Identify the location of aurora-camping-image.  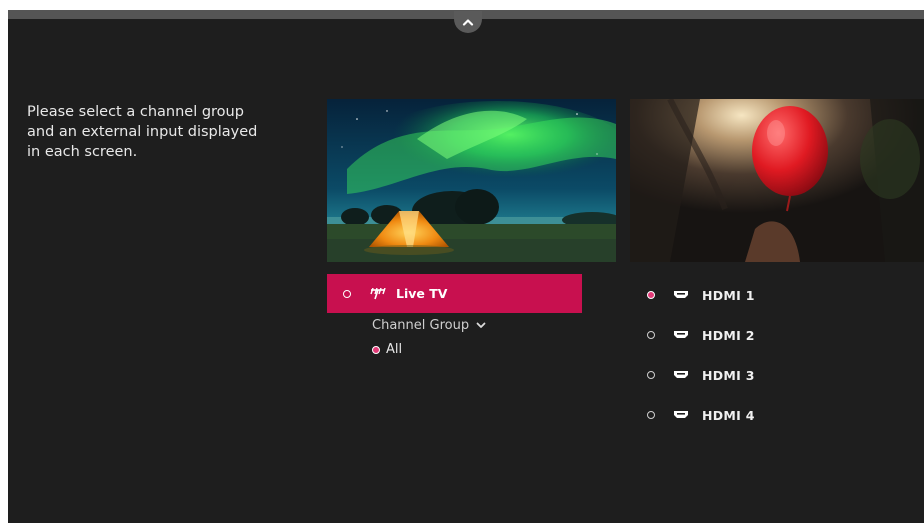
(471, 180).